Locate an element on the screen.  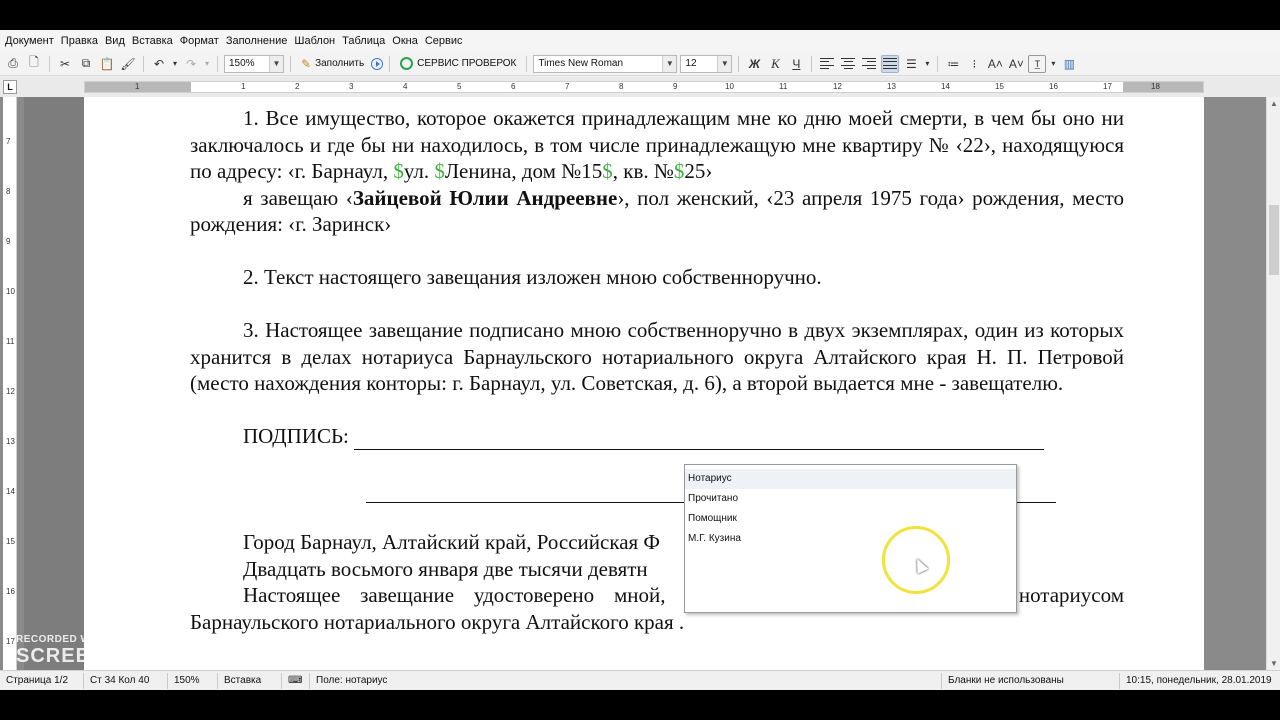
text-run: я завещаю ‹ is located at coordinates (298, 197).